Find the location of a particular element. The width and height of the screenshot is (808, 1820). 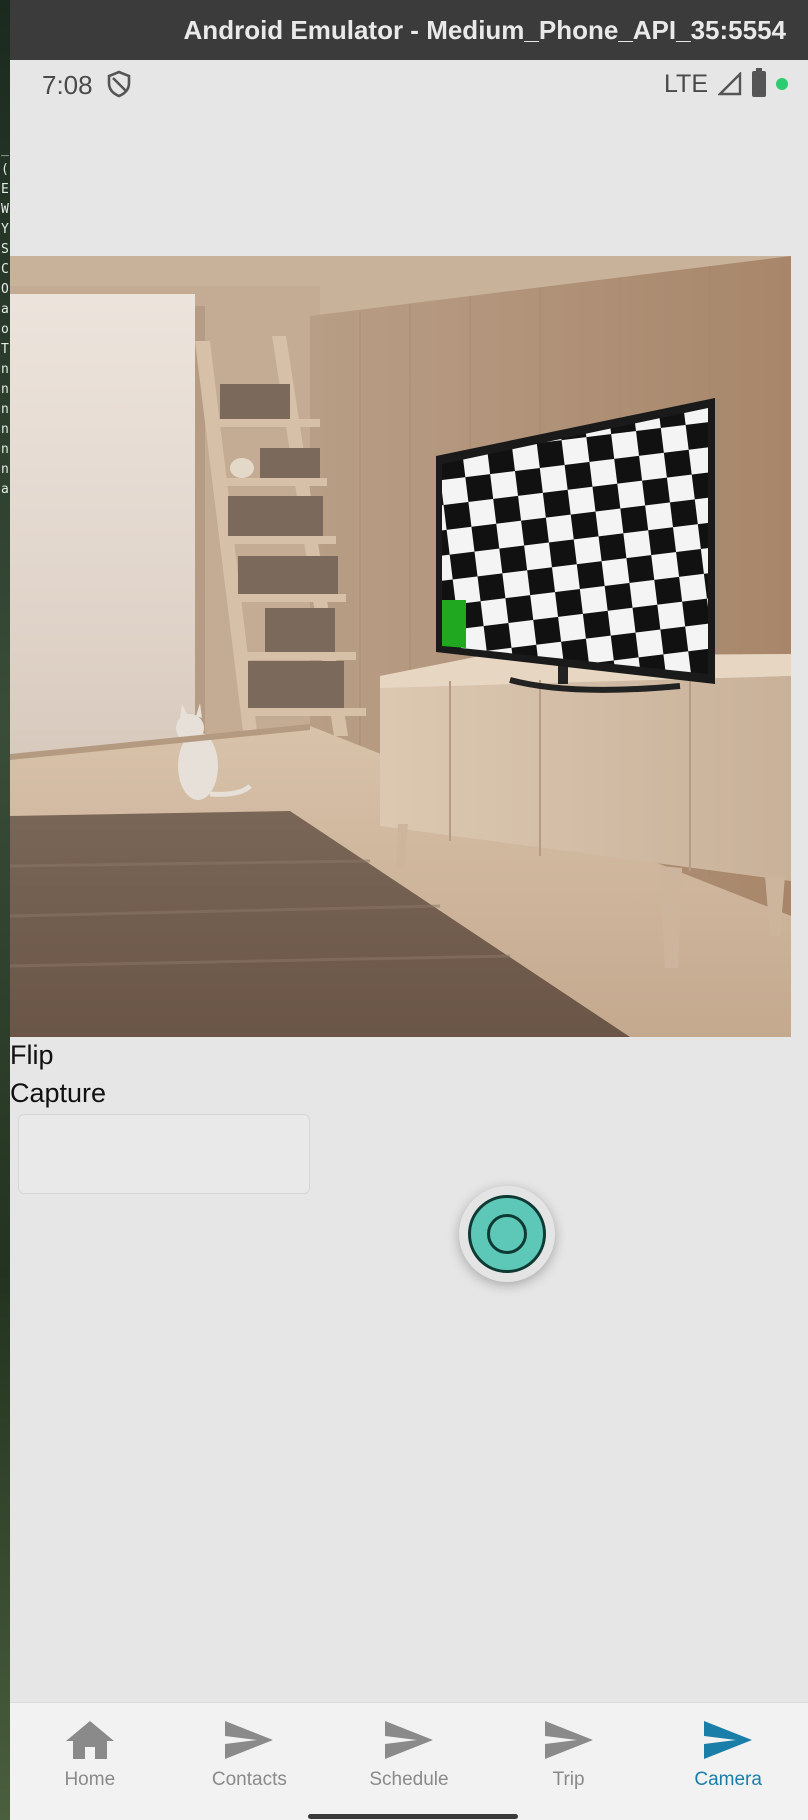

nav-label-contacts: Contacts is located at coordinates (249, 1779).